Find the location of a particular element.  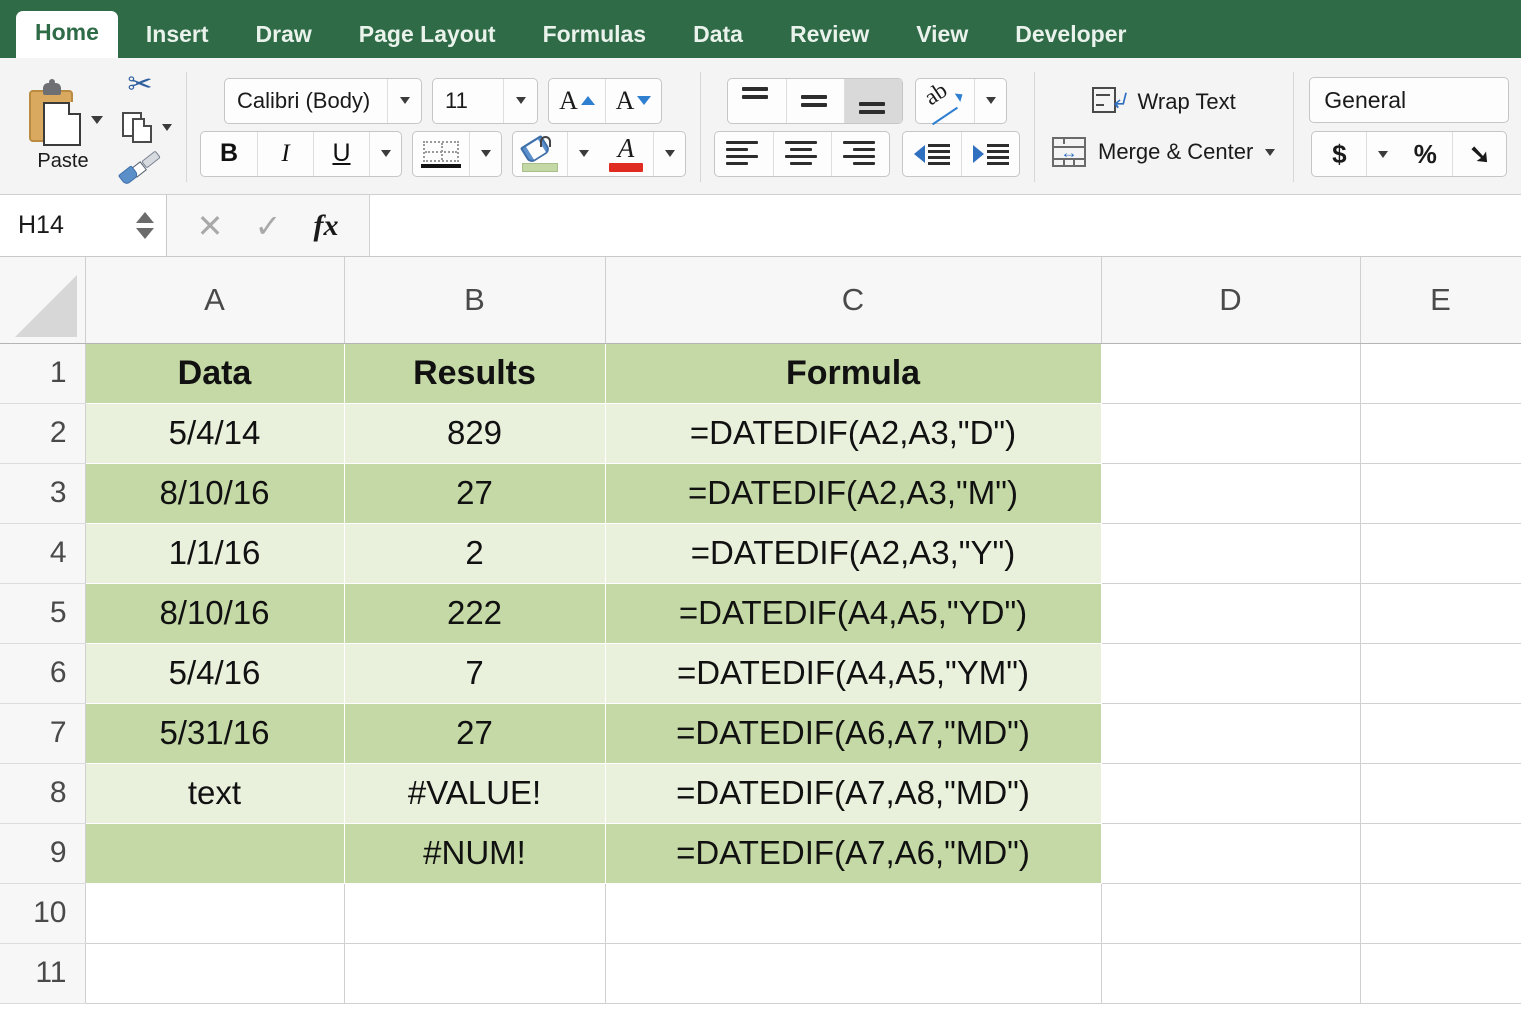

row-header: 8 is located at coordinates (43, 793).